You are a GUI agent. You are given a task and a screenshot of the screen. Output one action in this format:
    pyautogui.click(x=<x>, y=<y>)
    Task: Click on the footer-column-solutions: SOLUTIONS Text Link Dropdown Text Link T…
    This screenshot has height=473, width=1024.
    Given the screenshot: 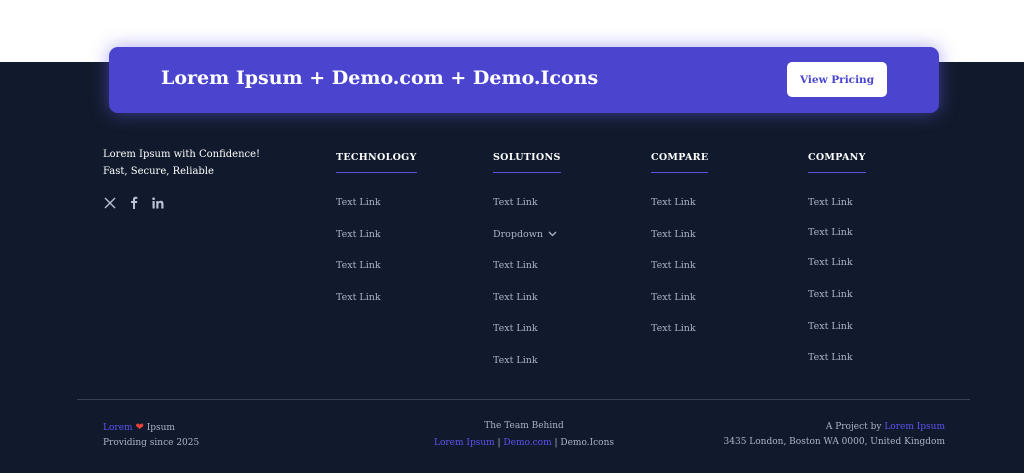 What is the action you would take?
    pyautogui.click(x=527, y=255)
    